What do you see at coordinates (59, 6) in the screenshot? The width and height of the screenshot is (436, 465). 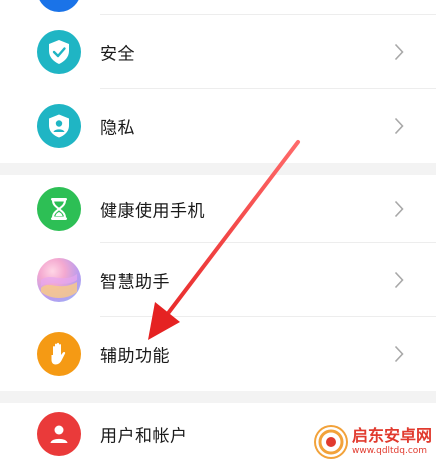 I see `partial-icon` at bounding box center [59, 6].